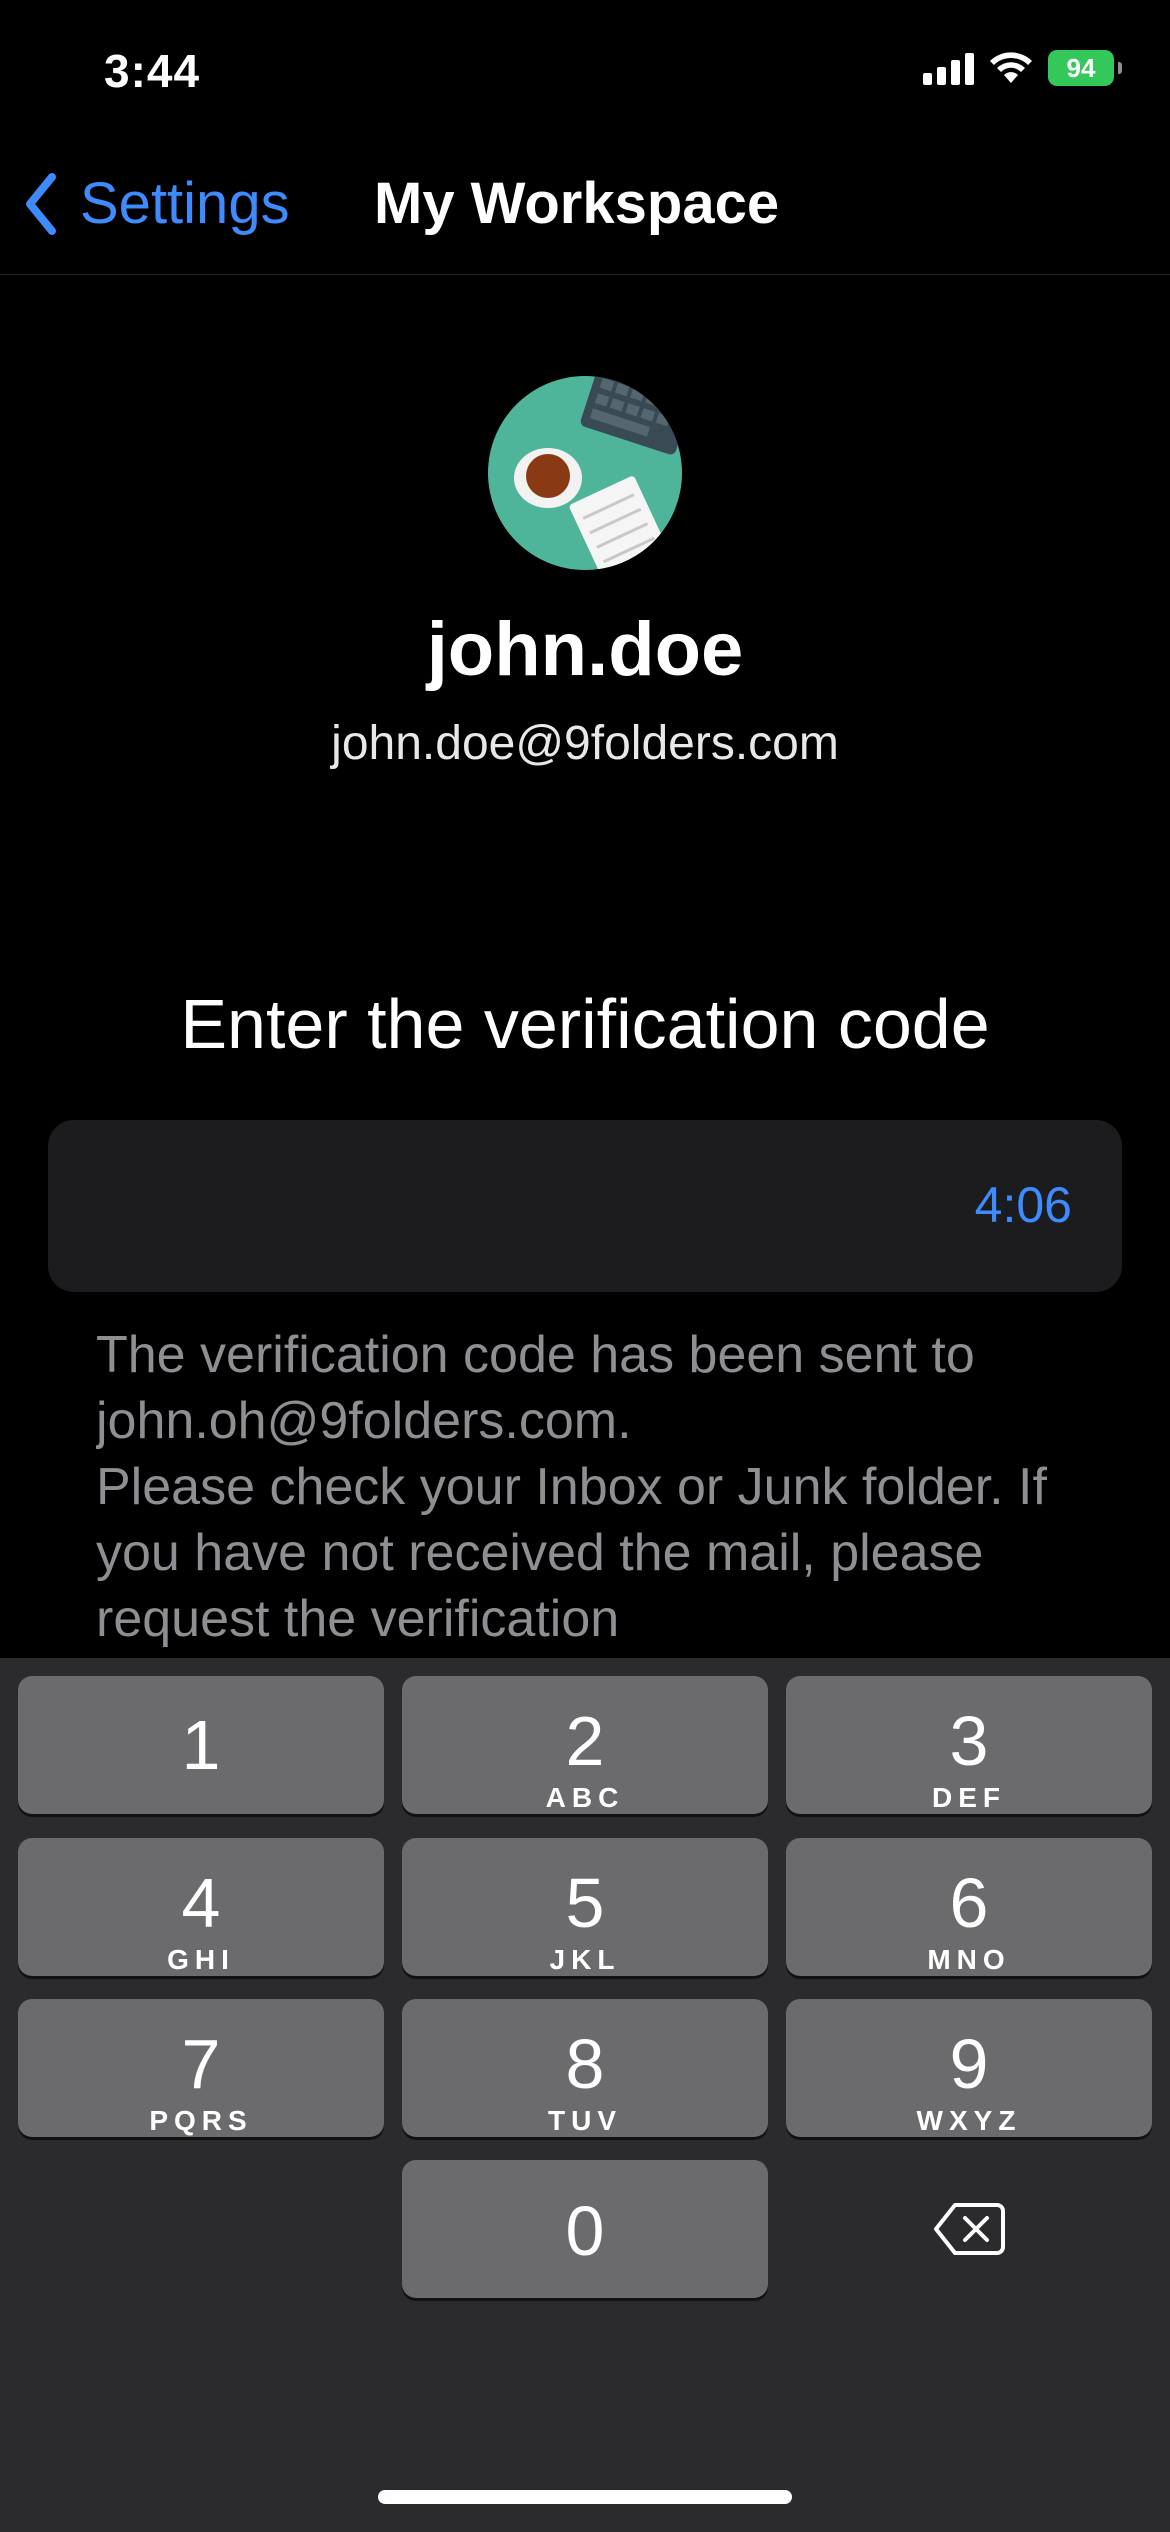 The image size is (1170, 2532). I want to click on key-letters: GHI, so click(201, 1959).